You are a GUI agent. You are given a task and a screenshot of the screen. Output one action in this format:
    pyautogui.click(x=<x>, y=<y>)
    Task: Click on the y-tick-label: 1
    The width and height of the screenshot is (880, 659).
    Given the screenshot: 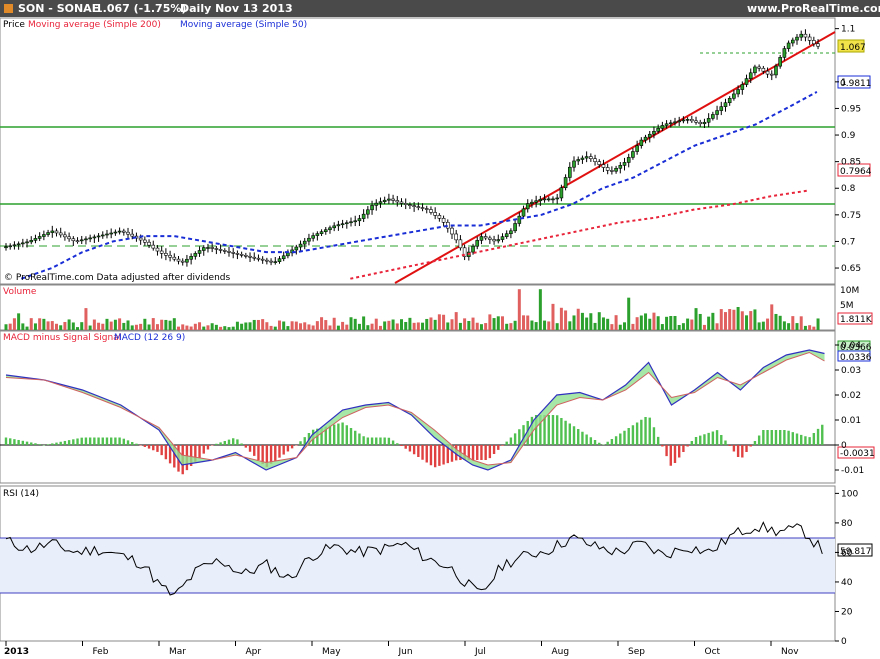 What is the action you would take?
    pyautogui.click(x=844, y=83)
    